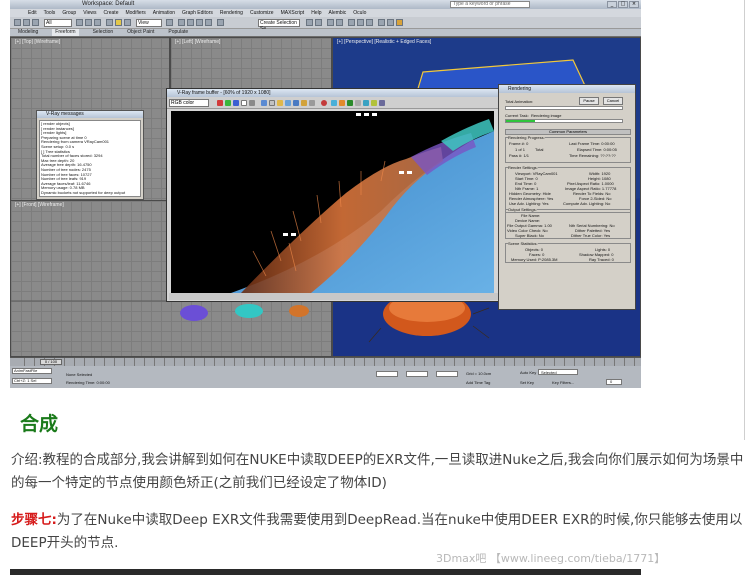  What do you see at coordinates (103, 32) in the screenshot?
I see `tab-selection: Selection` at bounding box center [103, 32].